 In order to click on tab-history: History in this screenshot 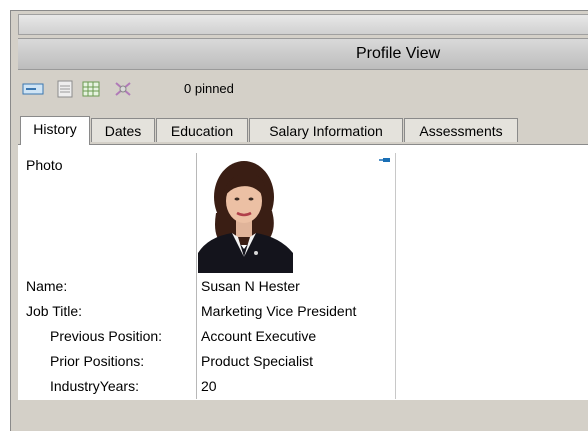, I will do `click(55, 130)`.